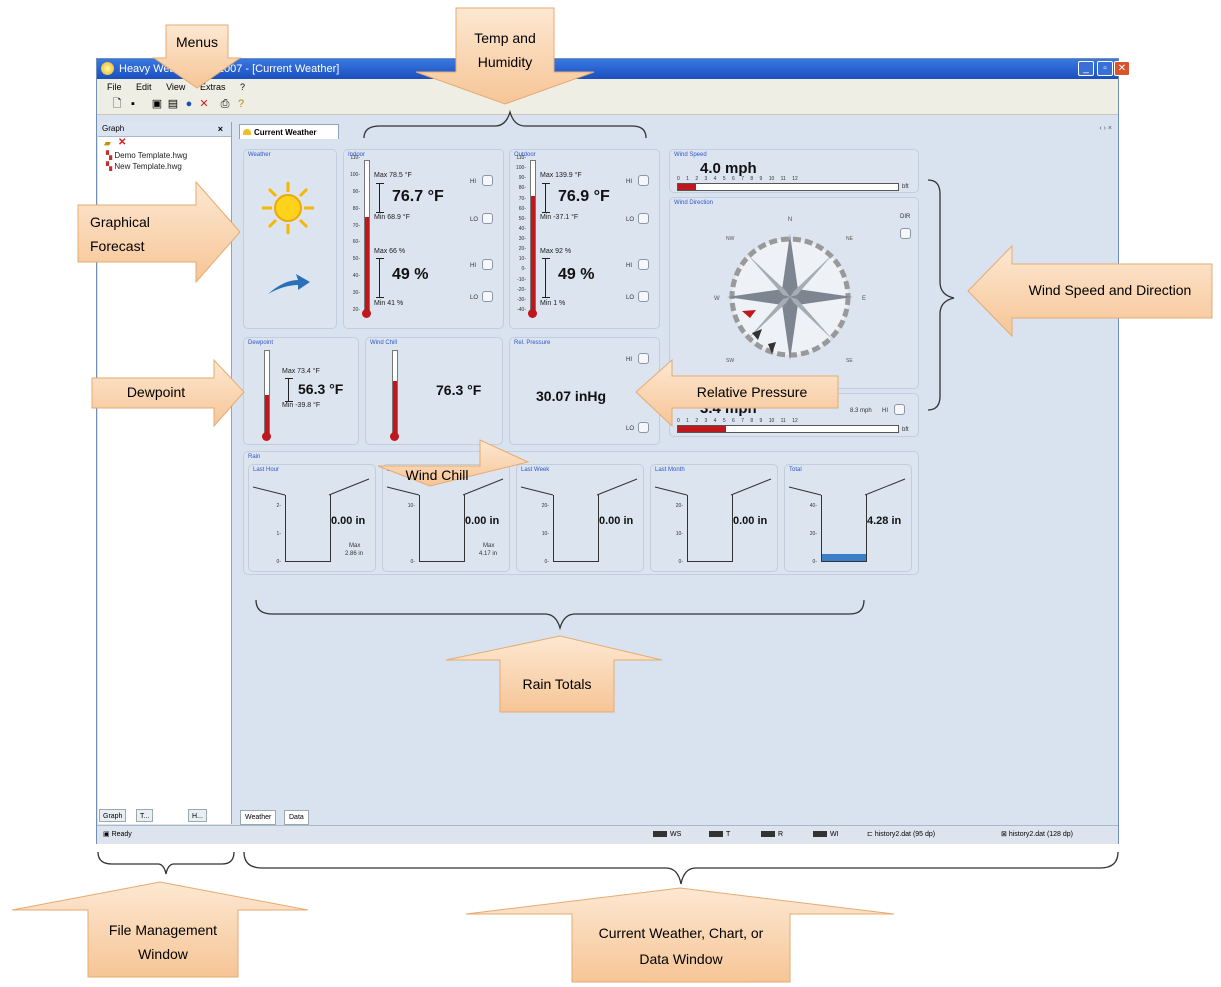 The image size is (1221, 987). I want to click on callout-graphical-forecast: Graphical Forecast, so click(120, 234).